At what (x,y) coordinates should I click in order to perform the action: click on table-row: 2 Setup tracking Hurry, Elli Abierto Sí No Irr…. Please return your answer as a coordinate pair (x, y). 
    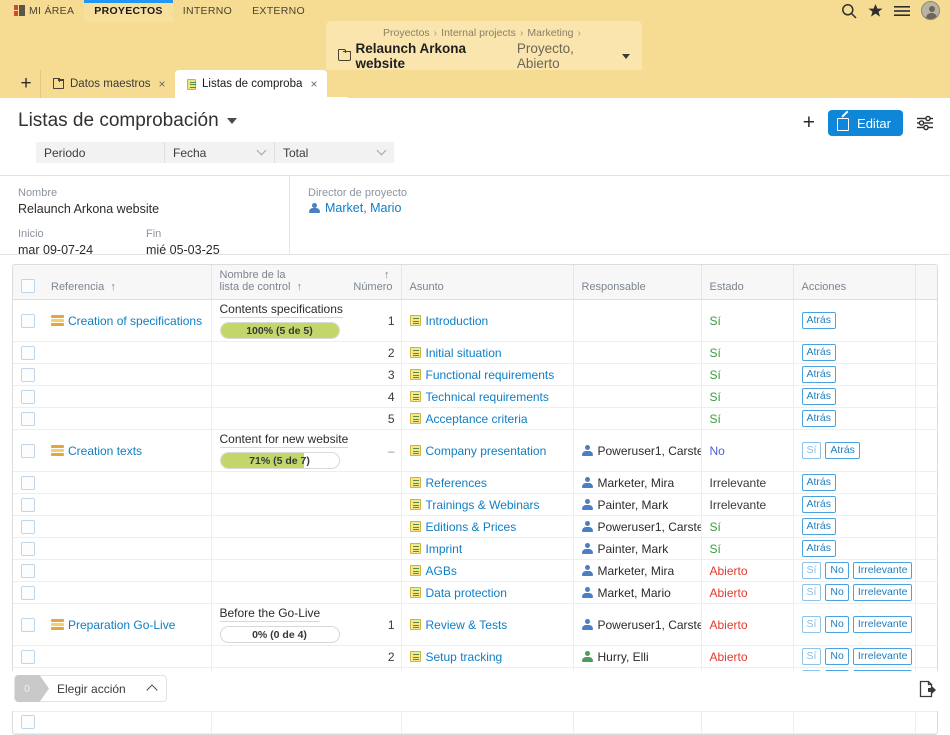
    Looking at the image, I should click on (475, 656).